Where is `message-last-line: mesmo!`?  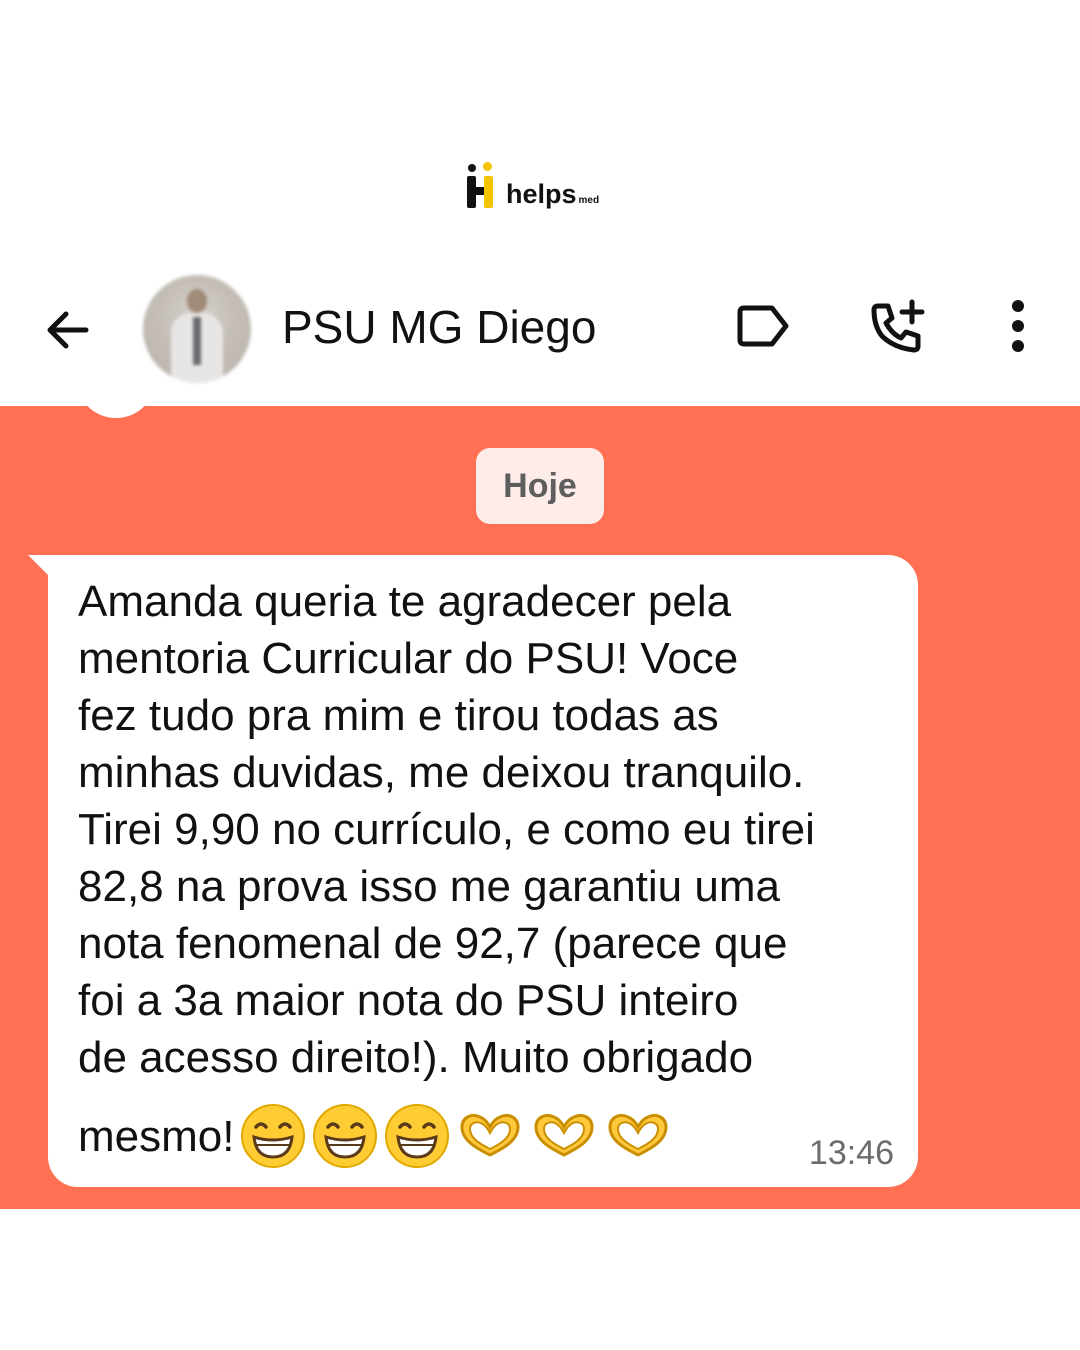 message-last-line: mesmo! is located at coordinates (375, 1136).